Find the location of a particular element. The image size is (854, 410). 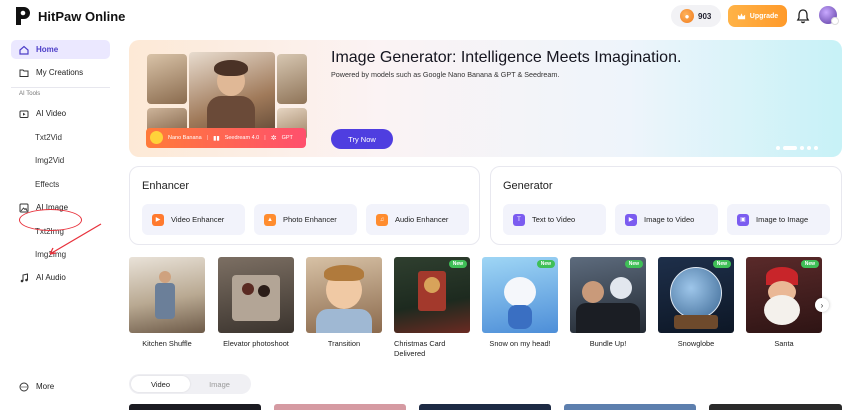

credits-count: 903 is located at coordinates (705, 16).